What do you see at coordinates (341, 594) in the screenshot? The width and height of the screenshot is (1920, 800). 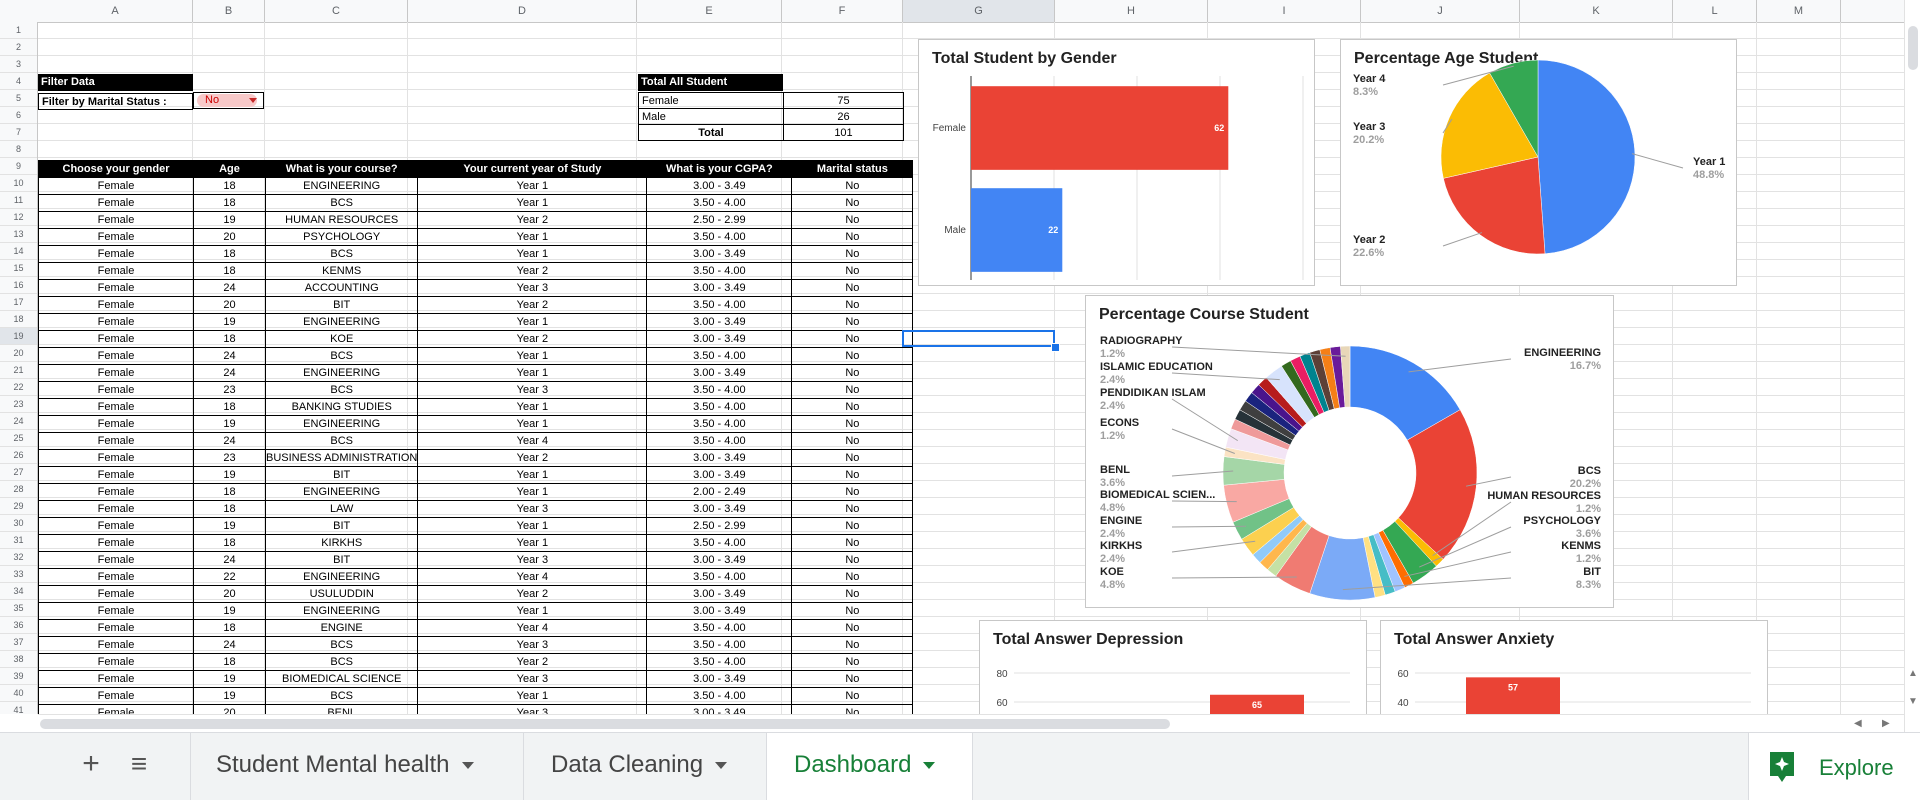 I see `table-cell: USULUDDIN` at bounding box center [341, 594].